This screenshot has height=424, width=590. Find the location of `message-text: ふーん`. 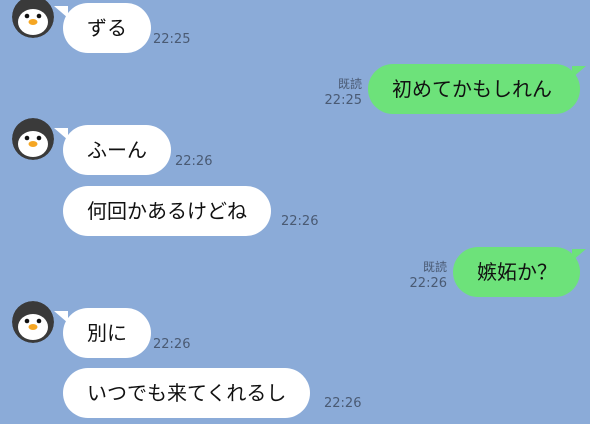

message-text: ふーん is located at coordinates (117, 150).